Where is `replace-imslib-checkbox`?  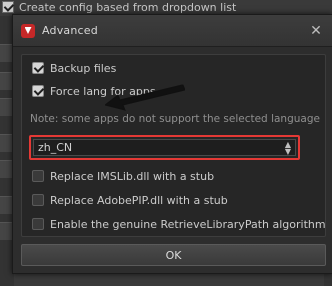
replace-imslib-checkbox is located at coordinates (38, 176).